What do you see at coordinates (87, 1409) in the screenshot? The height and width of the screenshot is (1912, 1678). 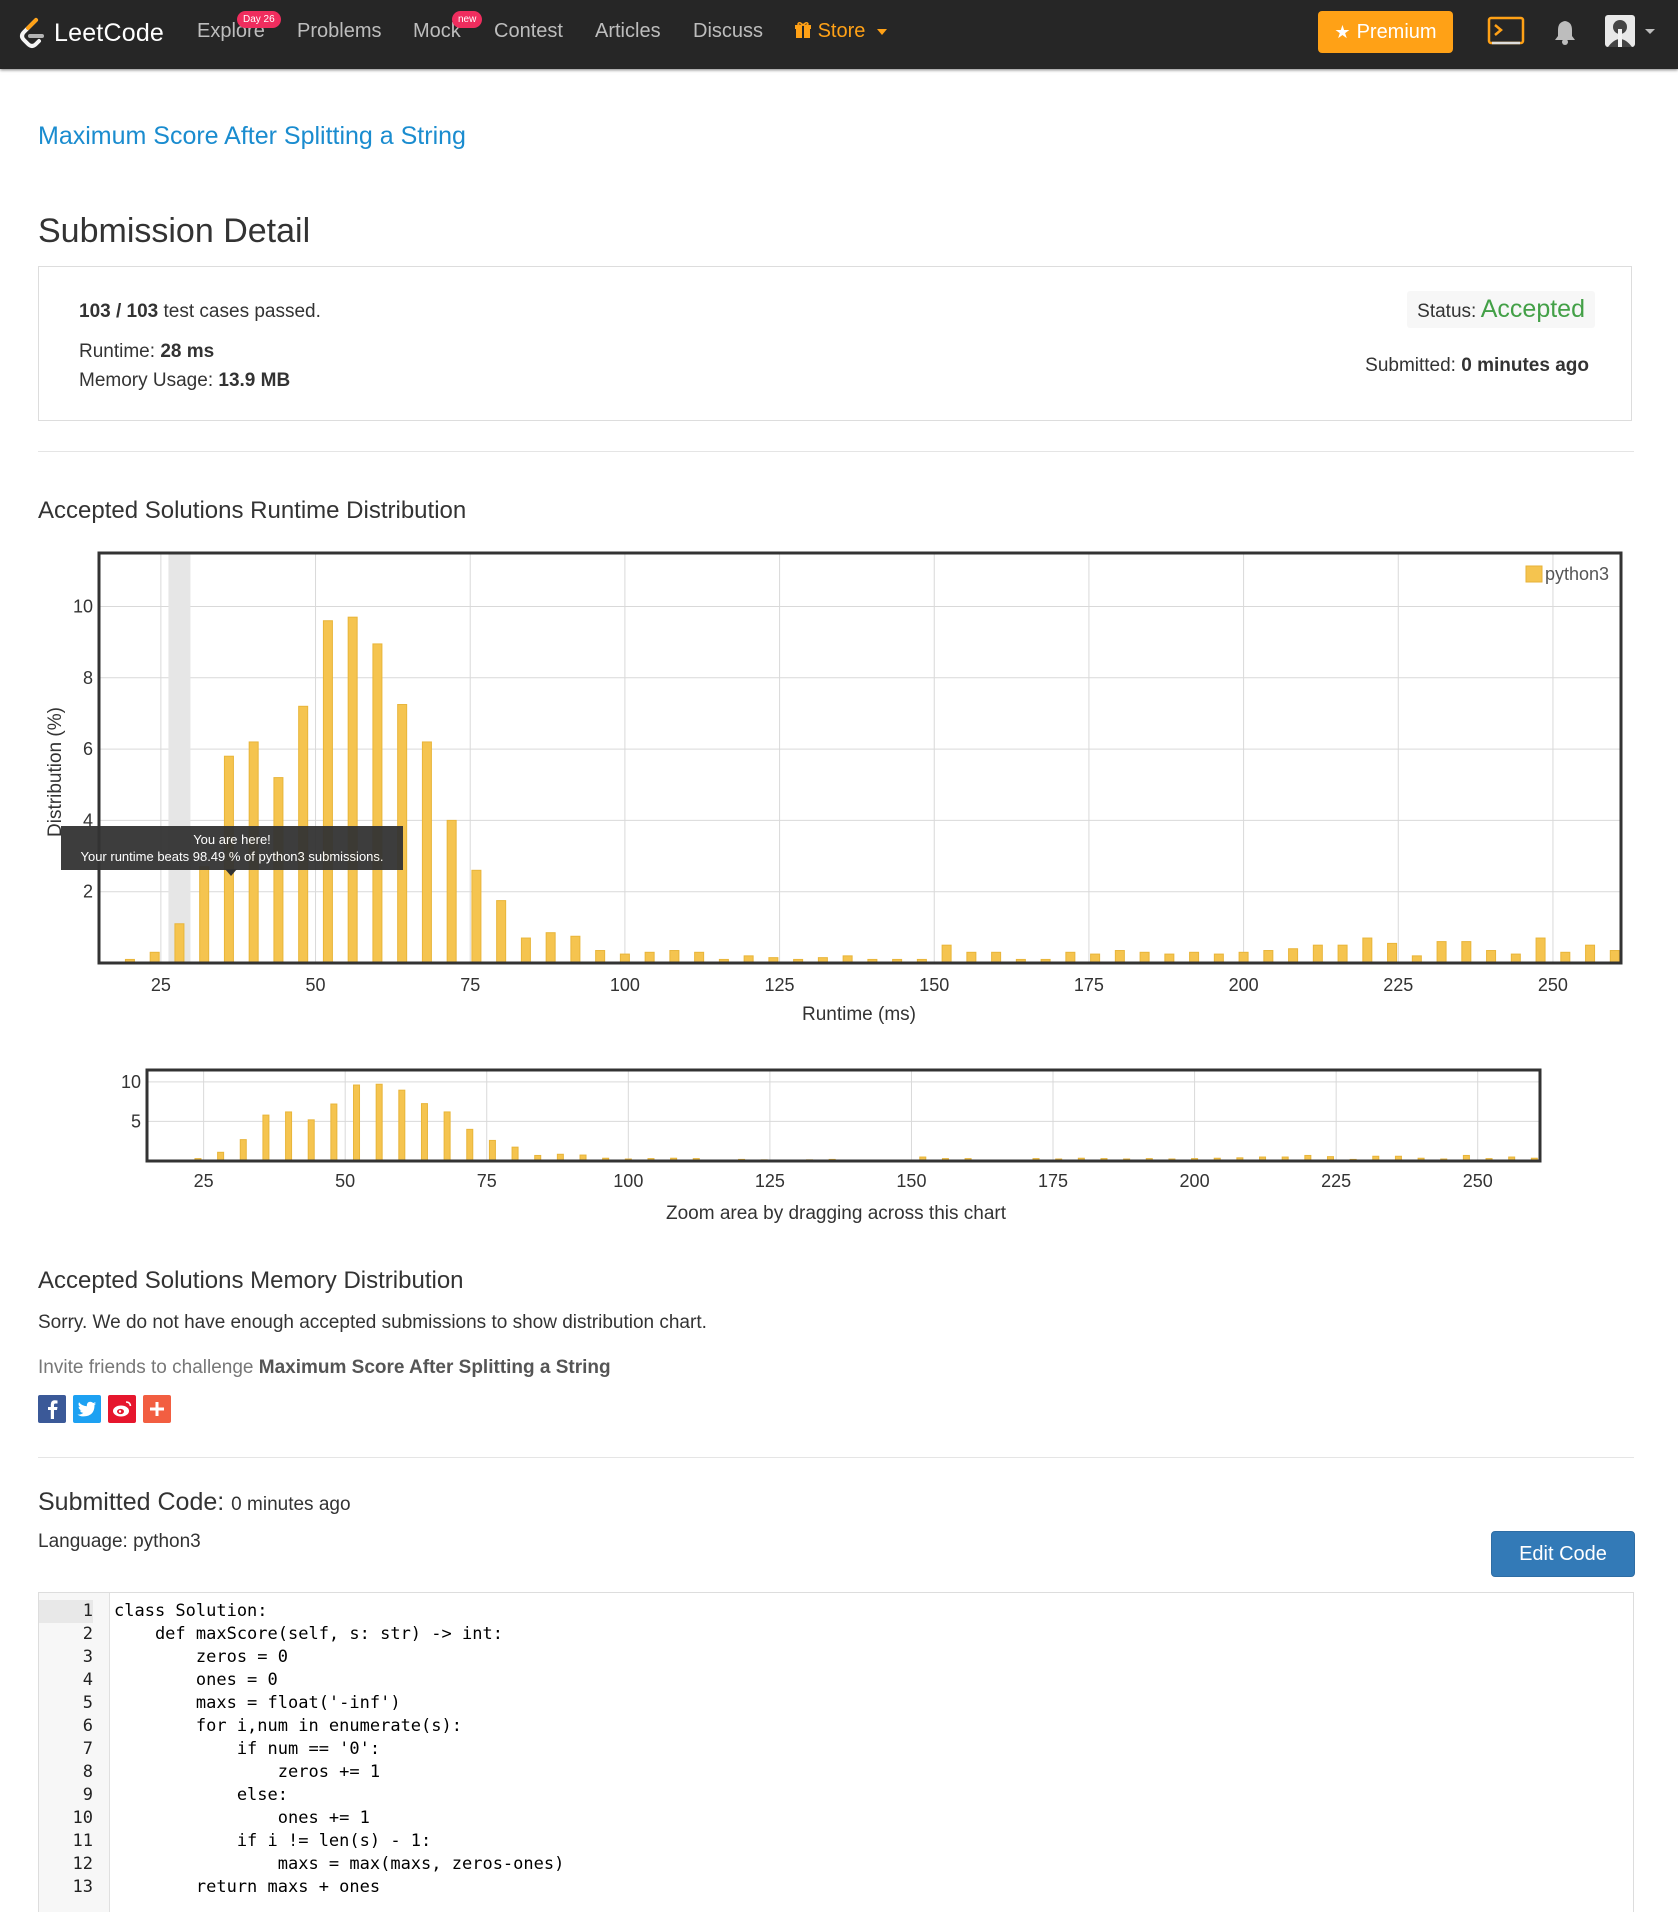 I see `share-twitter-button` at bounding box center [87, 1409].